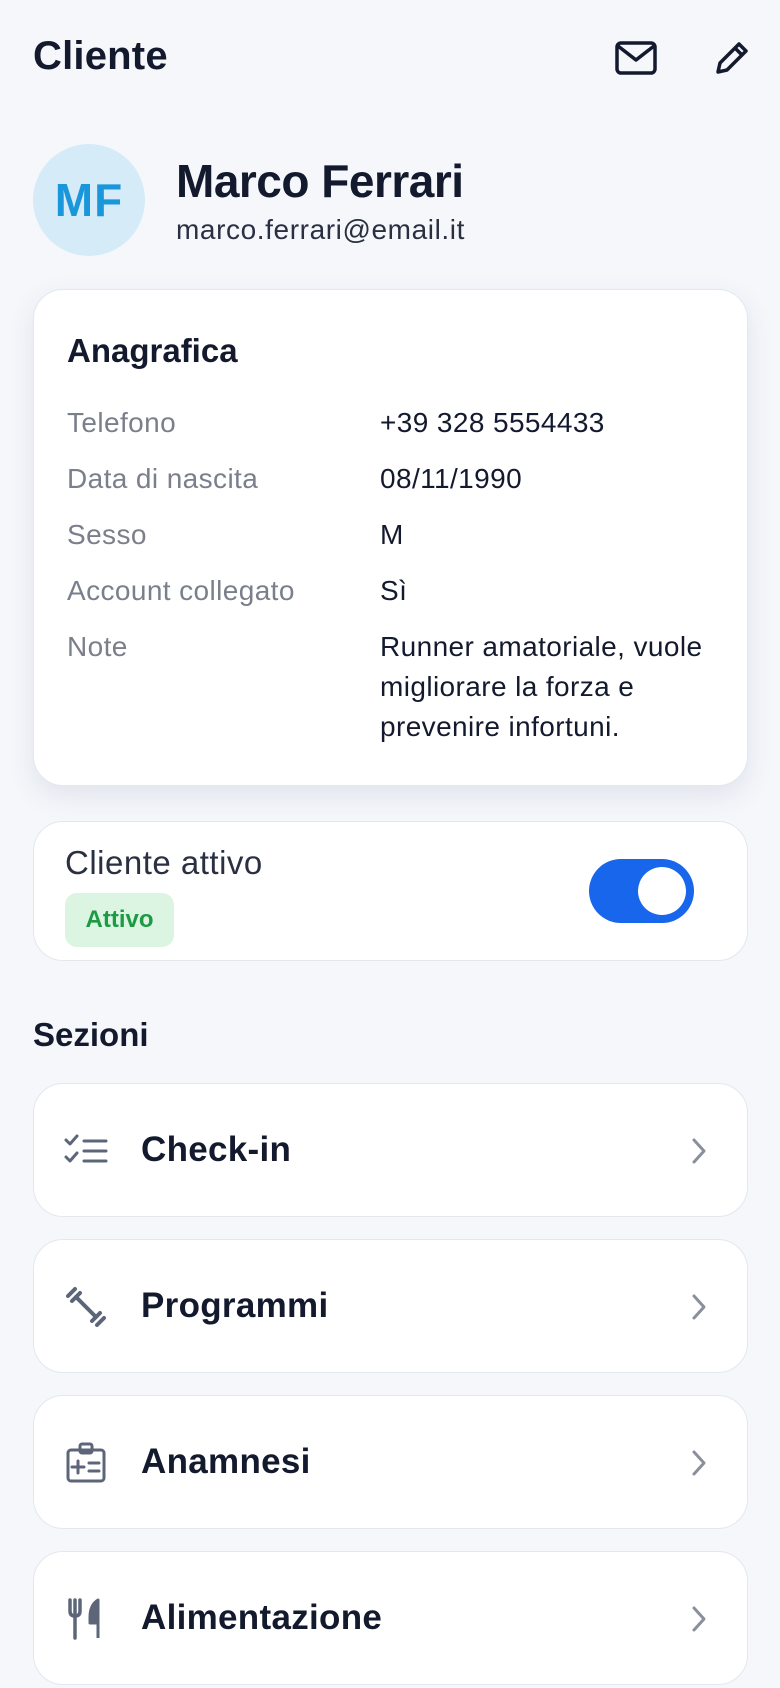  What do you see at coordinates (262, 1617) in the screenshot?
I see `section-item-label: Alimentazione` at bounding box center [262, 1617].